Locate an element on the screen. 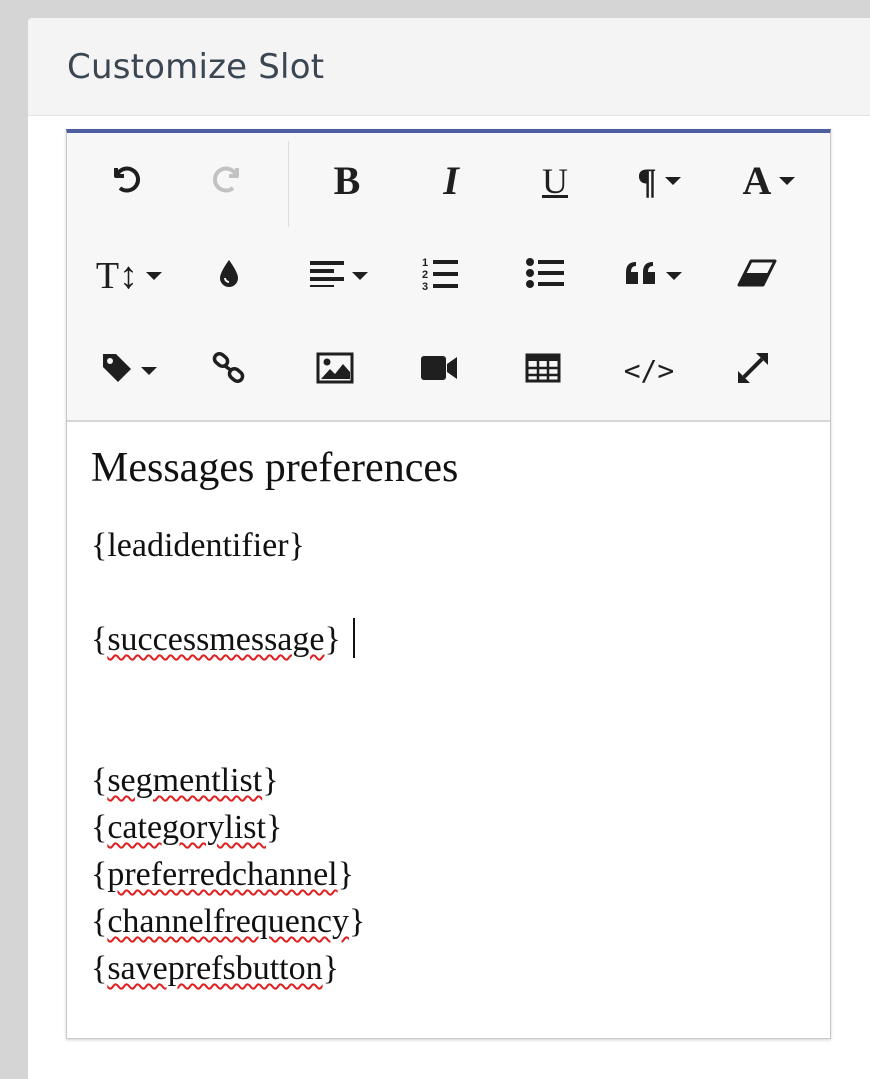 This screenshot has height=1079, width=870. unordered-list-icon is located at coordinates (545, 275).